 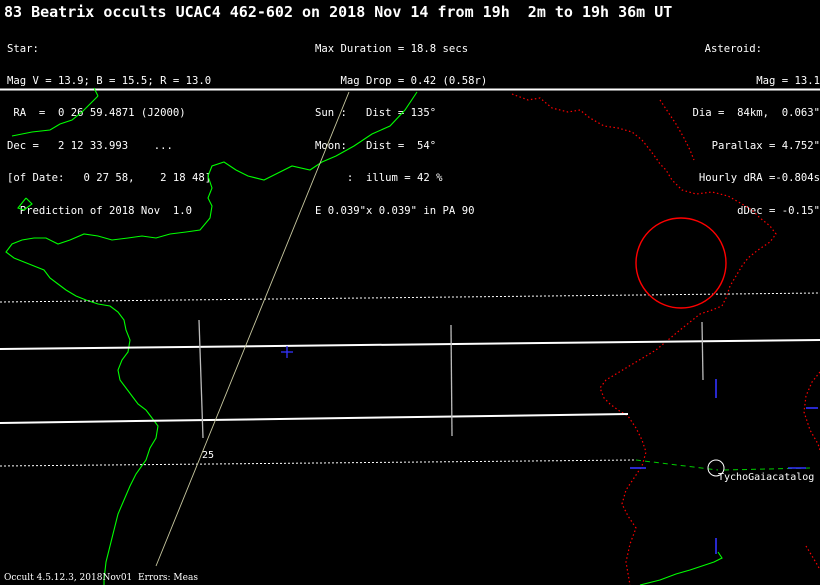 What do you see at coordinates (314, 418) in the screenshot?
I see `southern-path-limit` at bounding box center [314, 418].